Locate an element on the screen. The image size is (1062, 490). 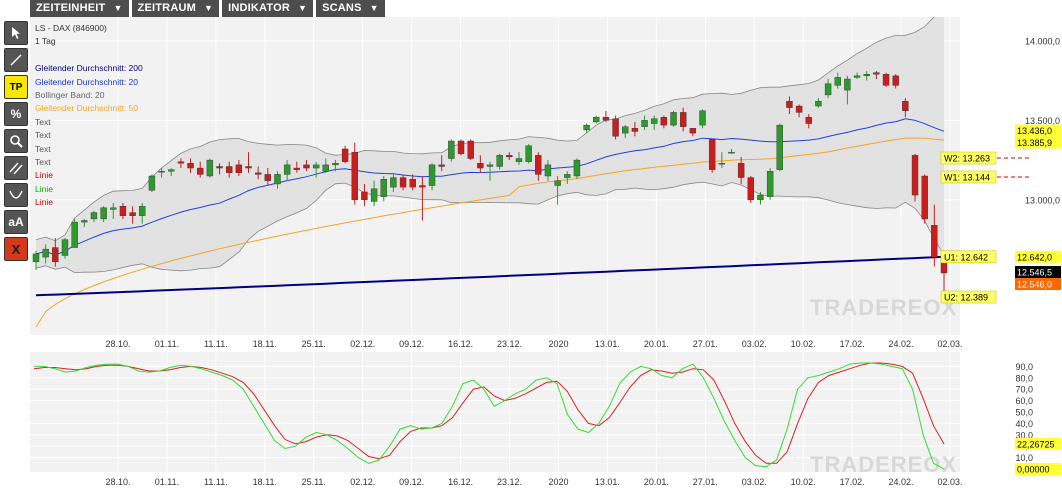
osc-value-label: 0,00000 is located at coordinates (1033, 470).